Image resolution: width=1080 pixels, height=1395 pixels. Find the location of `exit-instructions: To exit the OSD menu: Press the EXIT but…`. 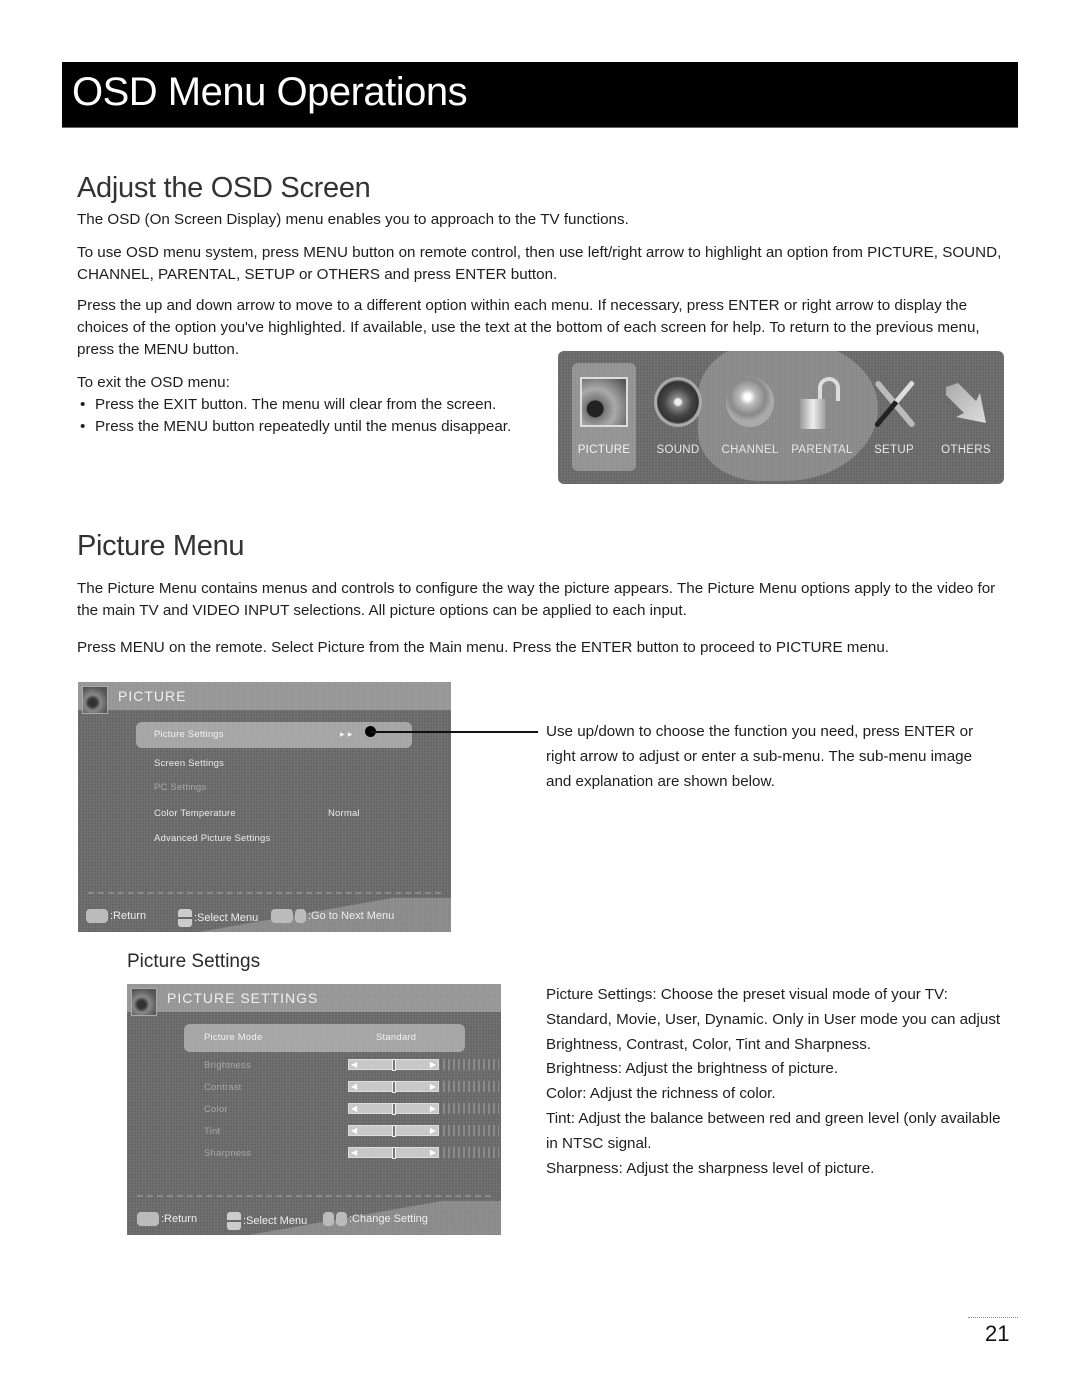

exit-instructions: To exit the OSD menu: Press the EXIT but… is located at coordinates (317, 405).